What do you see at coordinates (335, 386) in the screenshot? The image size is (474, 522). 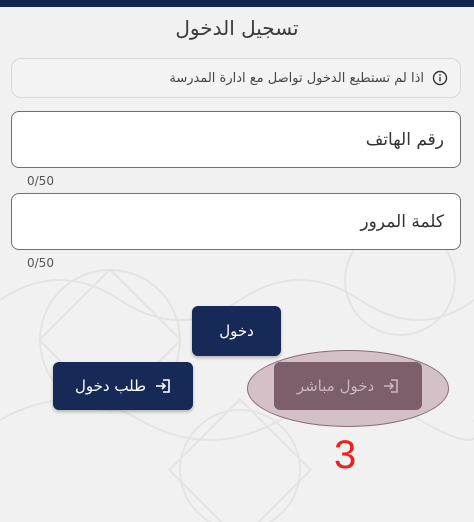 I see `direct-login-label: دخول مباشر` at bounding box center [335, 386].